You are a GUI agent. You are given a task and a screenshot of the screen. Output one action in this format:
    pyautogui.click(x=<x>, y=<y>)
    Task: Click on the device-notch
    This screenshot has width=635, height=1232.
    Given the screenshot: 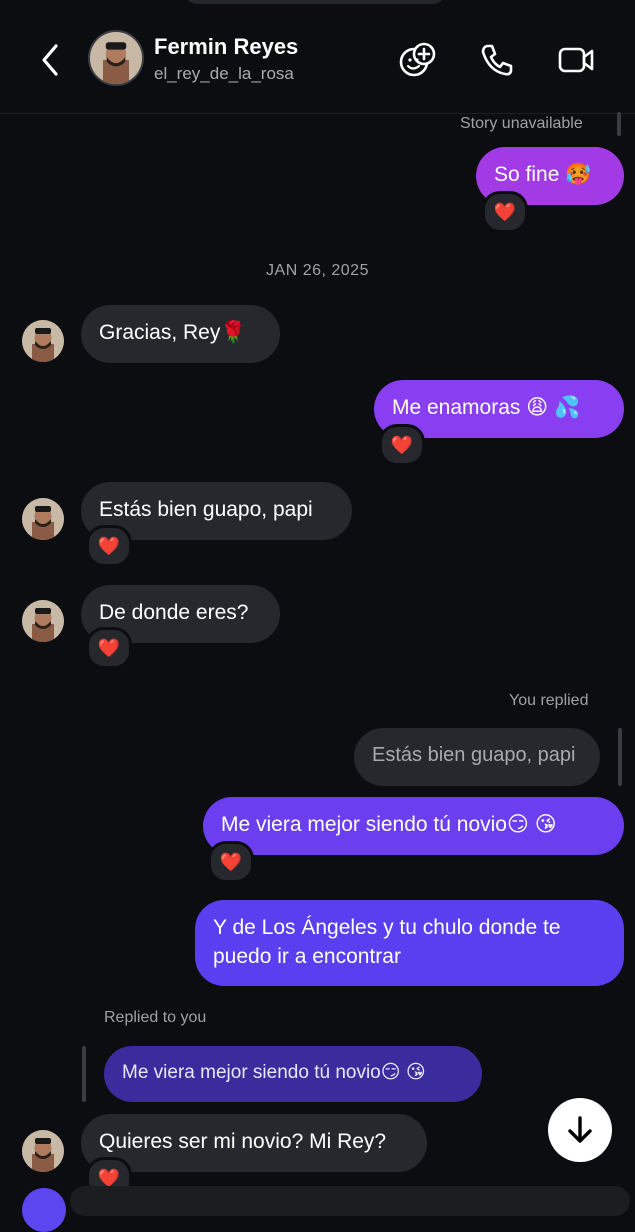 What is the action you would take?
    pyautogui.click(x=315, y=2)
    